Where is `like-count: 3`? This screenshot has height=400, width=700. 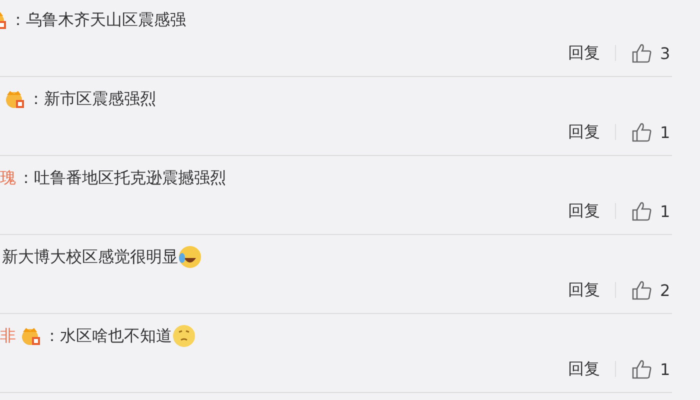
like-count: 3 is located at coordinates (666, 53).